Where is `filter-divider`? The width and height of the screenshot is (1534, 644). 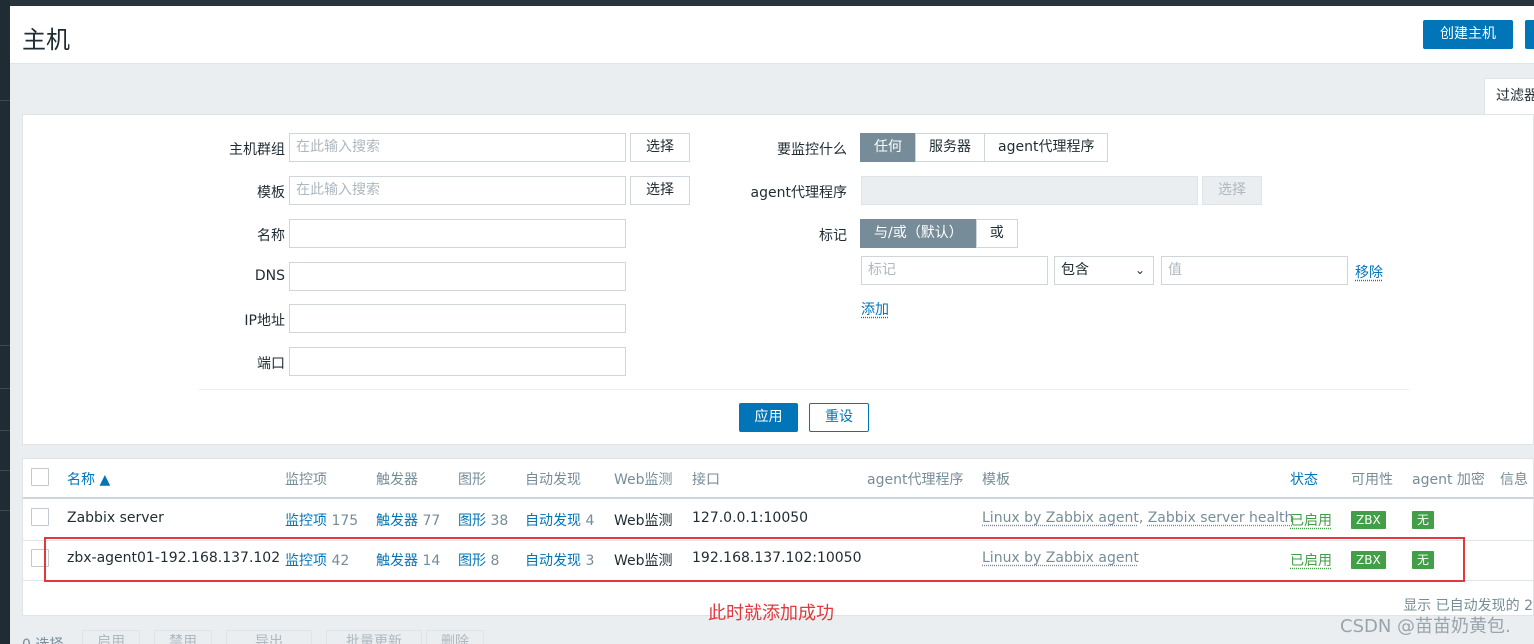 filter-divider is located at coordinates (804, 389).